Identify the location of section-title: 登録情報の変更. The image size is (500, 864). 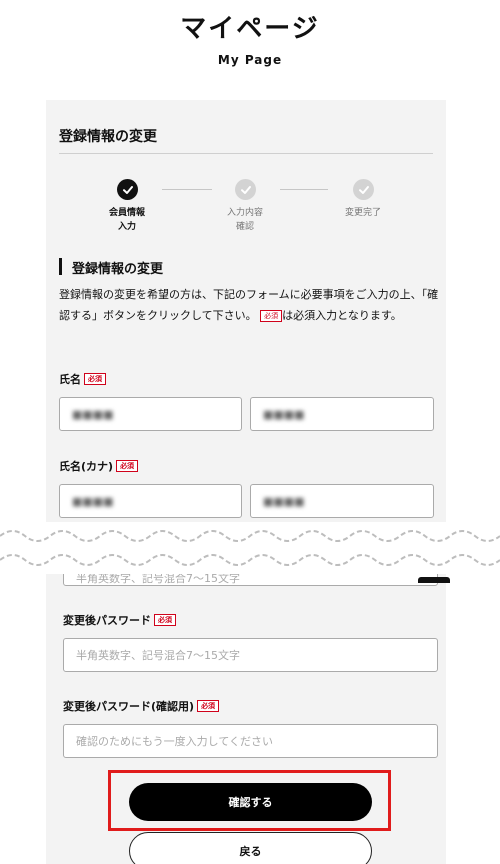
(118, 269).